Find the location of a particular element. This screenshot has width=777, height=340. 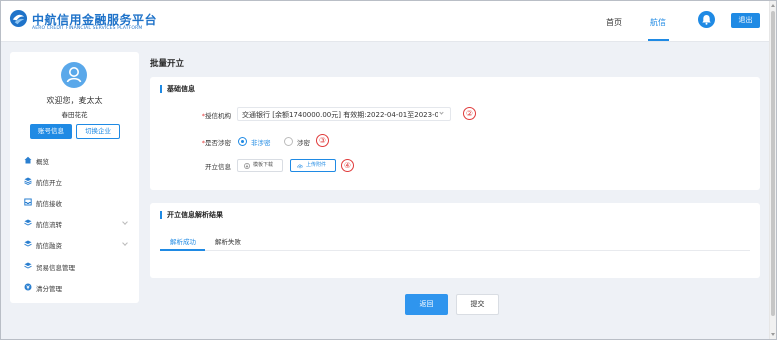

tab-active-indicator is located at coordinates (182, 250).